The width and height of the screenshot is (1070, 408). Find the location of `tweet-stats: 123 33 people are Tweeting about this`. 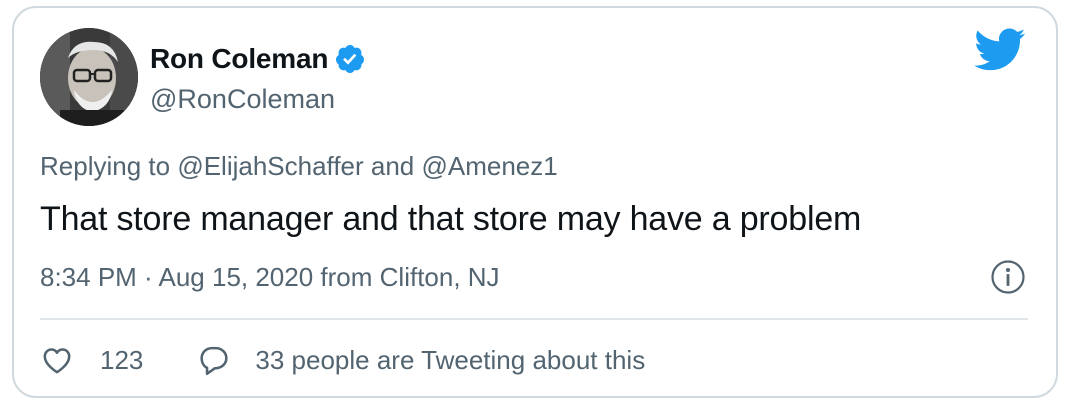

tweet-stats: 123 33 people are Tweeting about this is located at coordinates (342, 360).